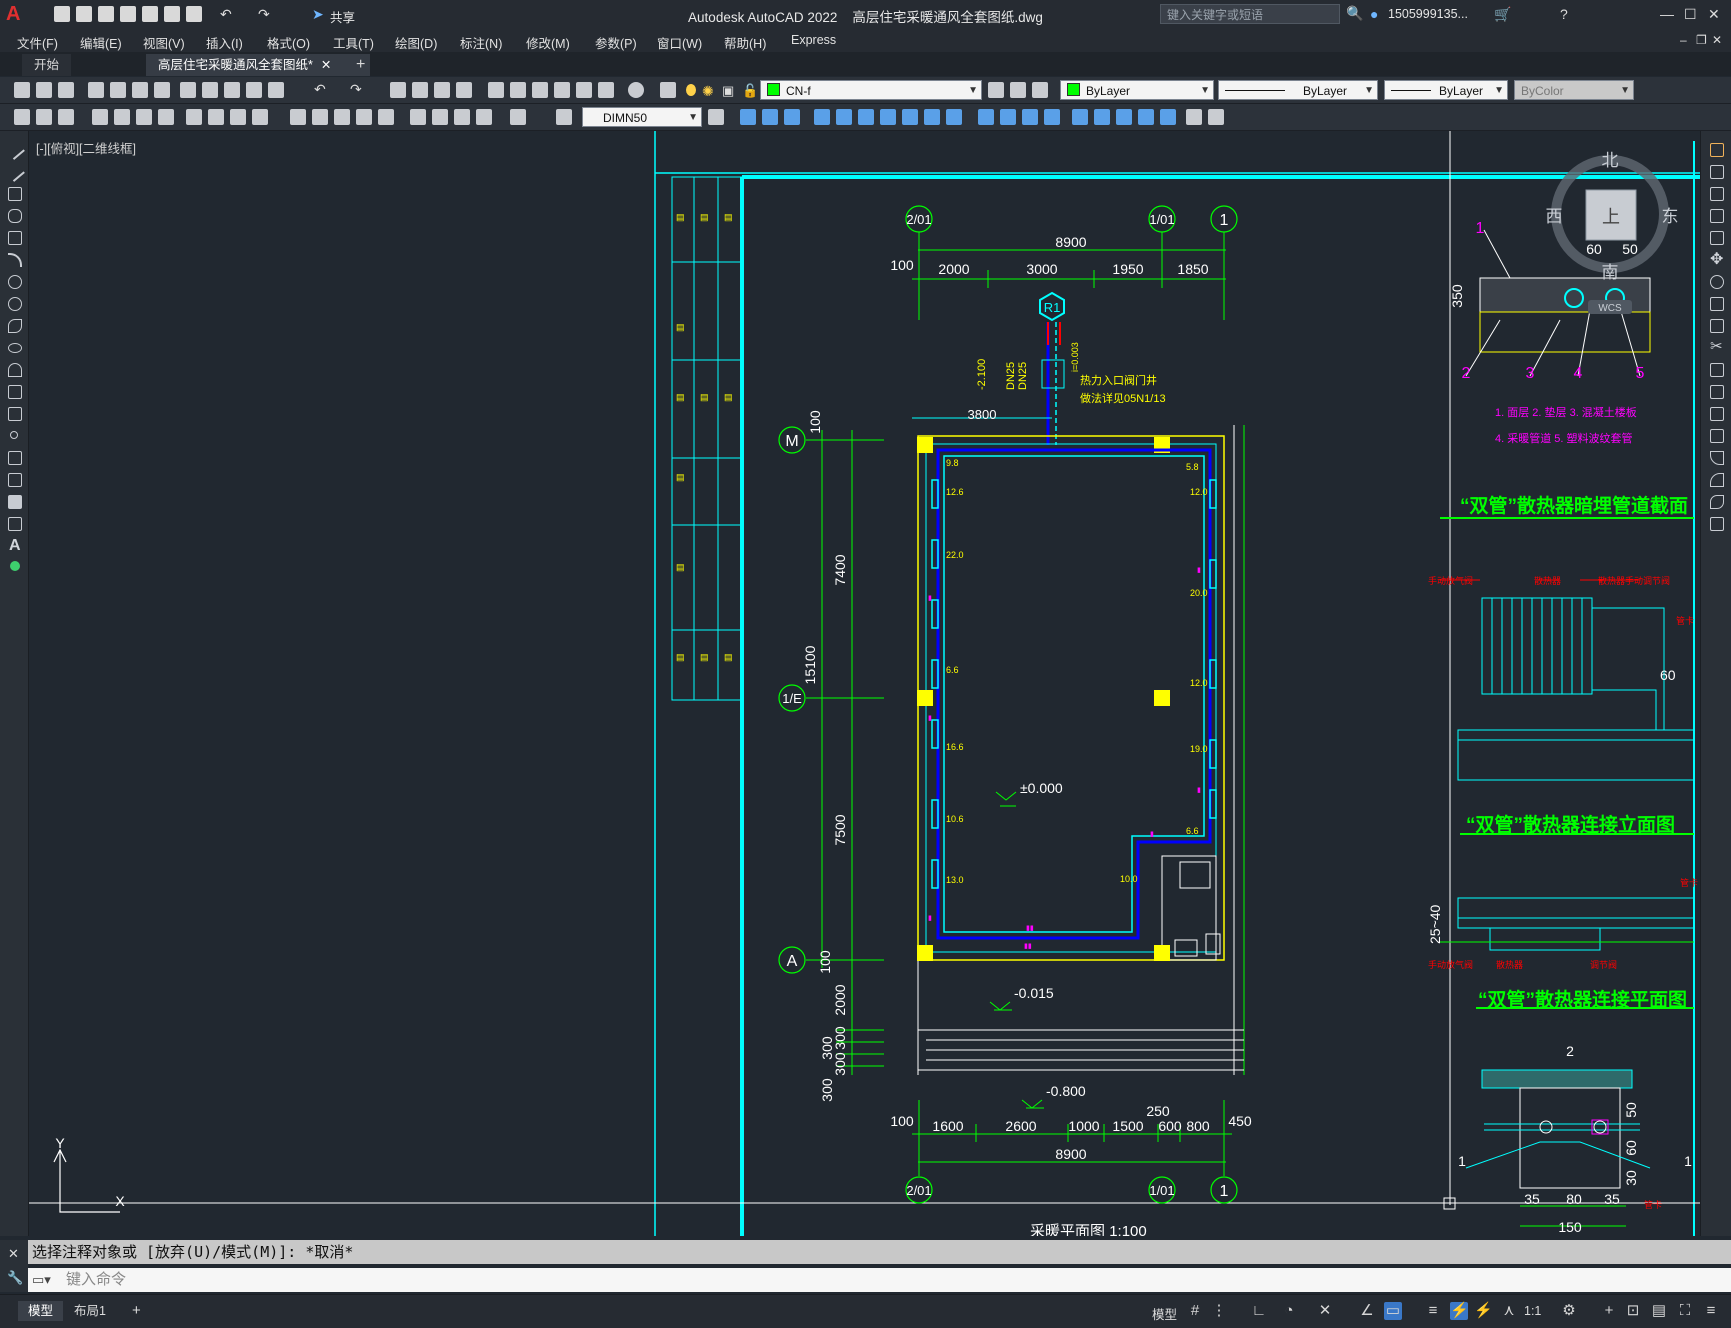  What do you see at coordinates (15, 238) in the screenshot?
I see `rectangle-icon` at bounding box center [15, 238].